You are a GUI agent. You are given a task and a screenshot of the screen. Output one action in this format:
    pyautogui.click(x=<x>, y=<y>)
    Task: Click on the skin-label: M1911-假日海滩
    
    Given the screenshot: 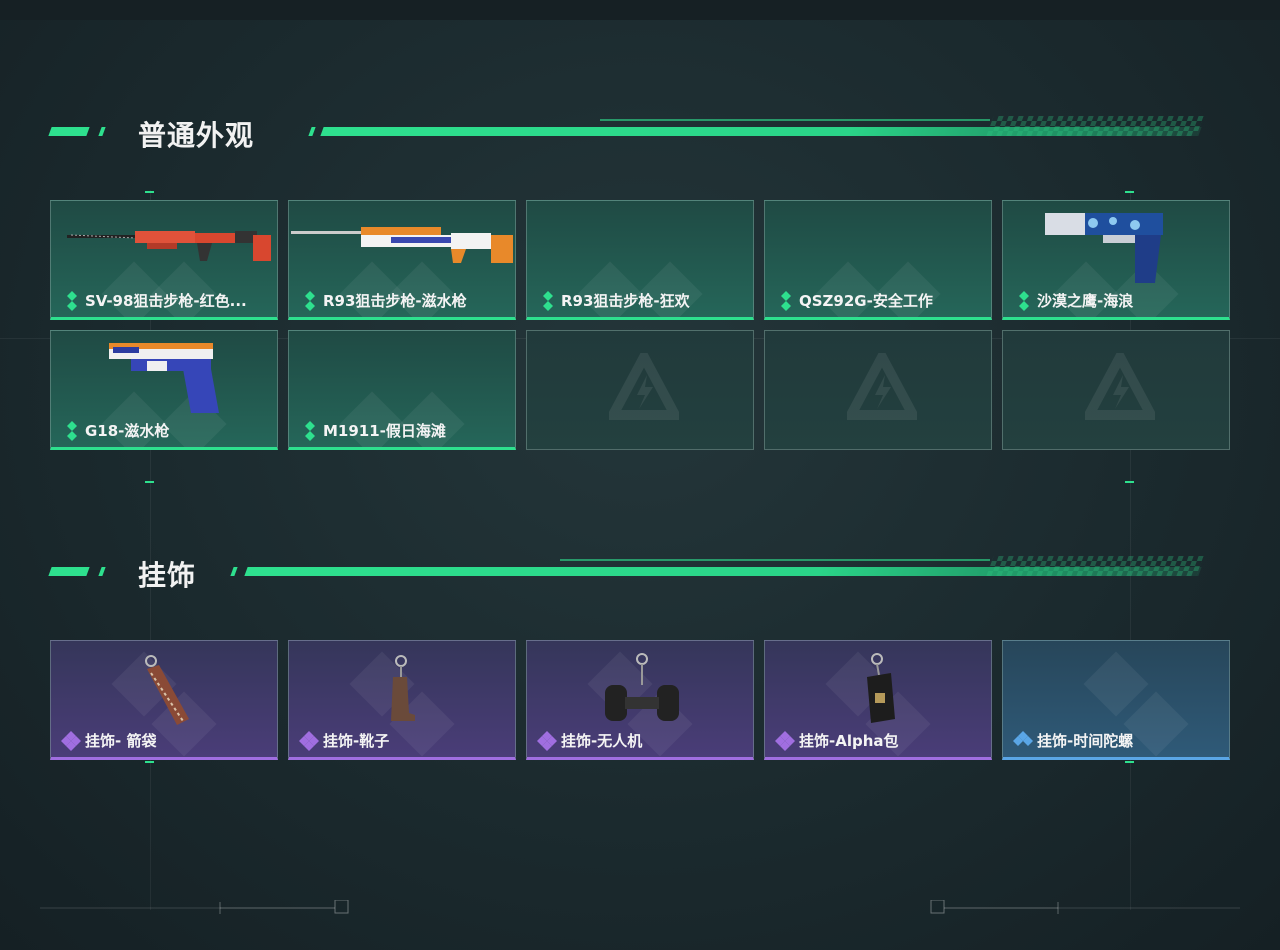 What is the action you would take?
    pyautogui.click(x=384, y=431)
    